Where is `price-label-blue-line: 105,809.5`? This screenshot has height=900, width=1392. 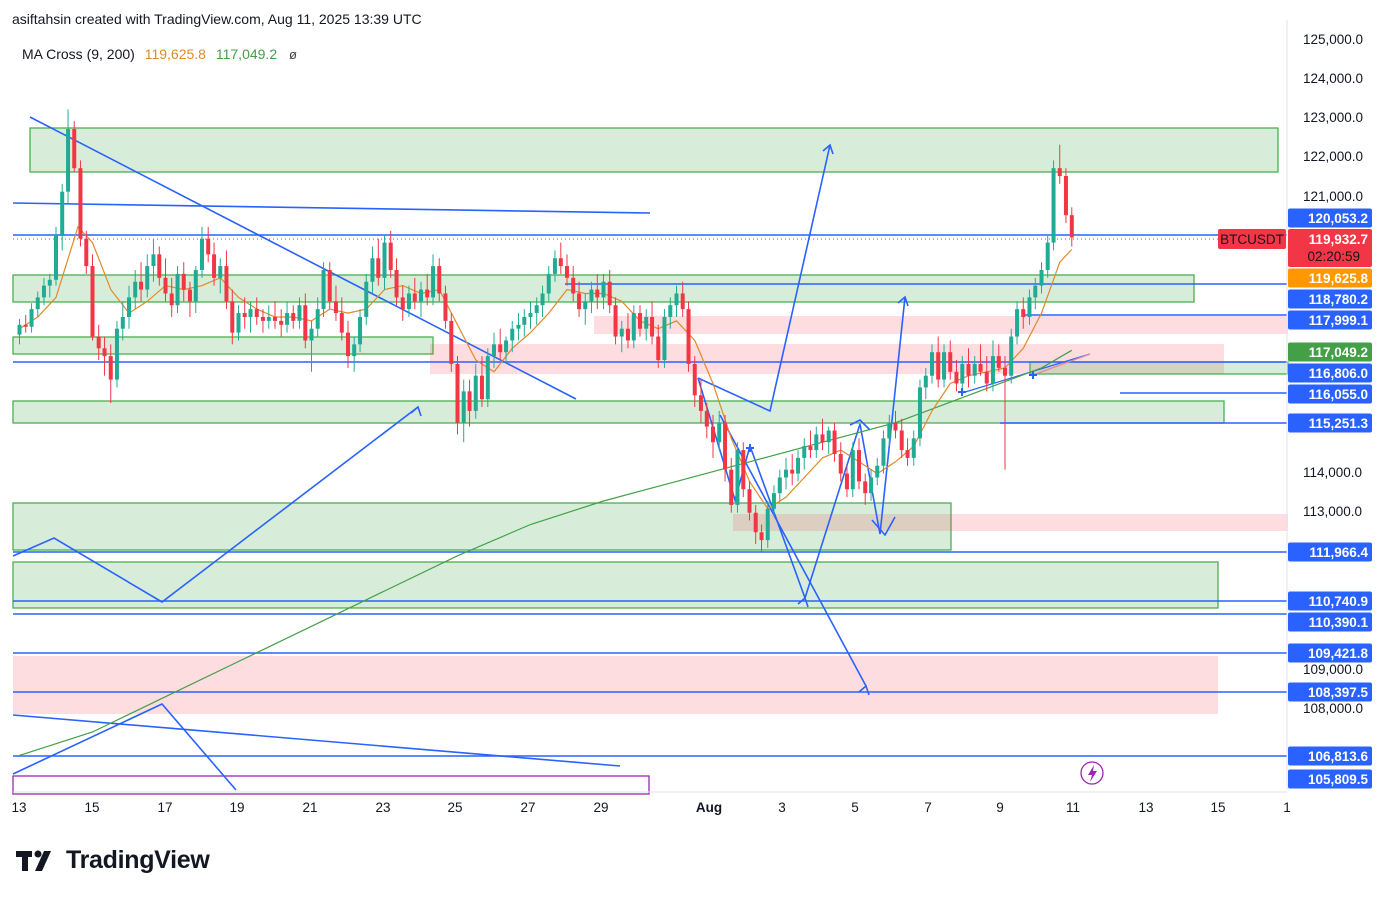
price-label-blue-line: 105,809.5 is located at coordinates (1330, 779).